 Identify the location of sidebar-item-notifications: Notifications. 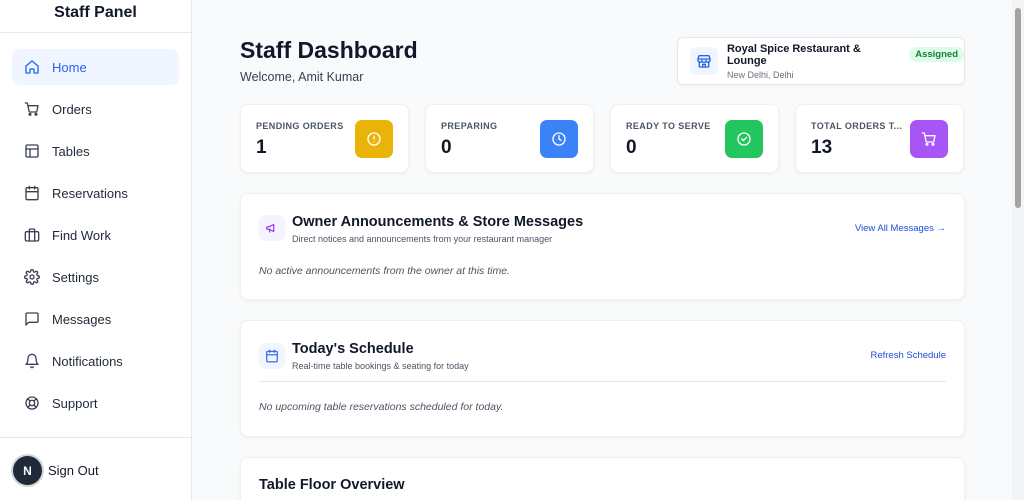
(95, 361).